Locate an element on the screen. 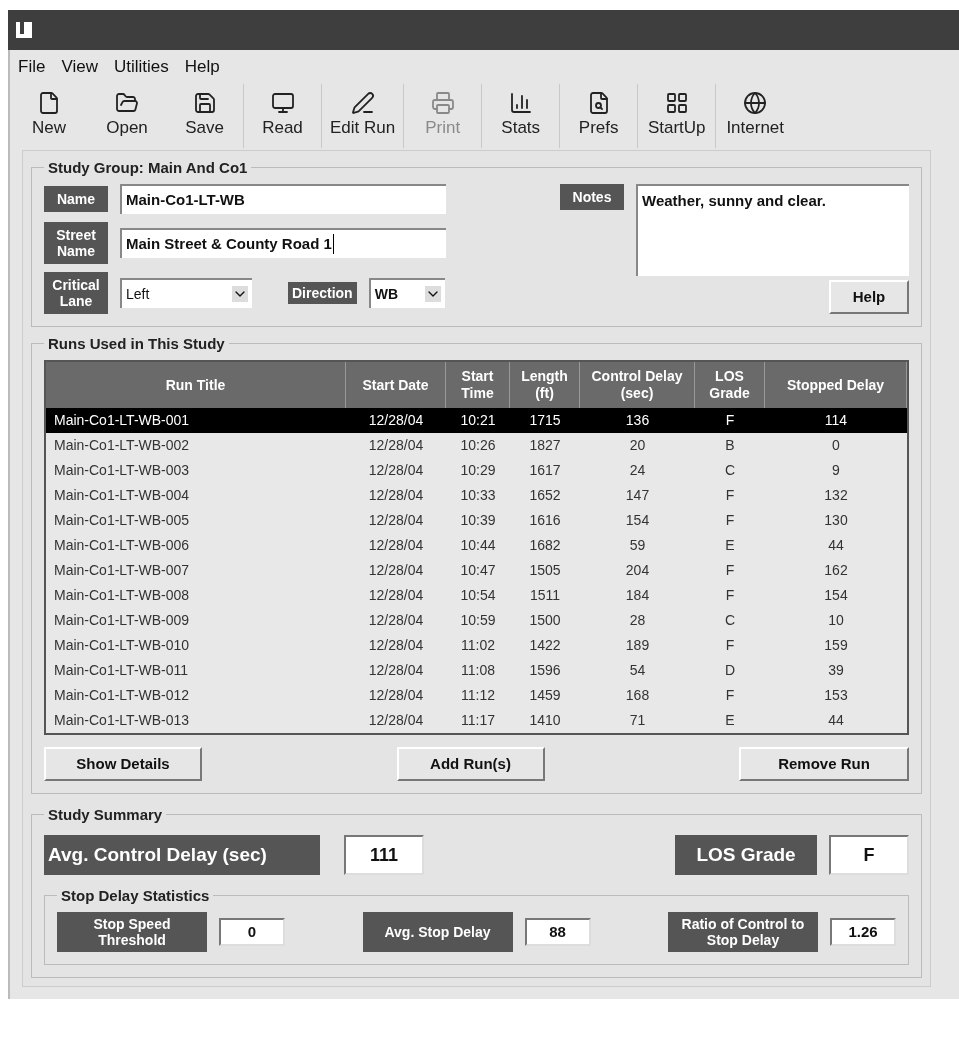 Image resolution: width=959 pixels, height=1038 pixels. field-label: Avg. Stop Delay is located at coordinates (437, 932).